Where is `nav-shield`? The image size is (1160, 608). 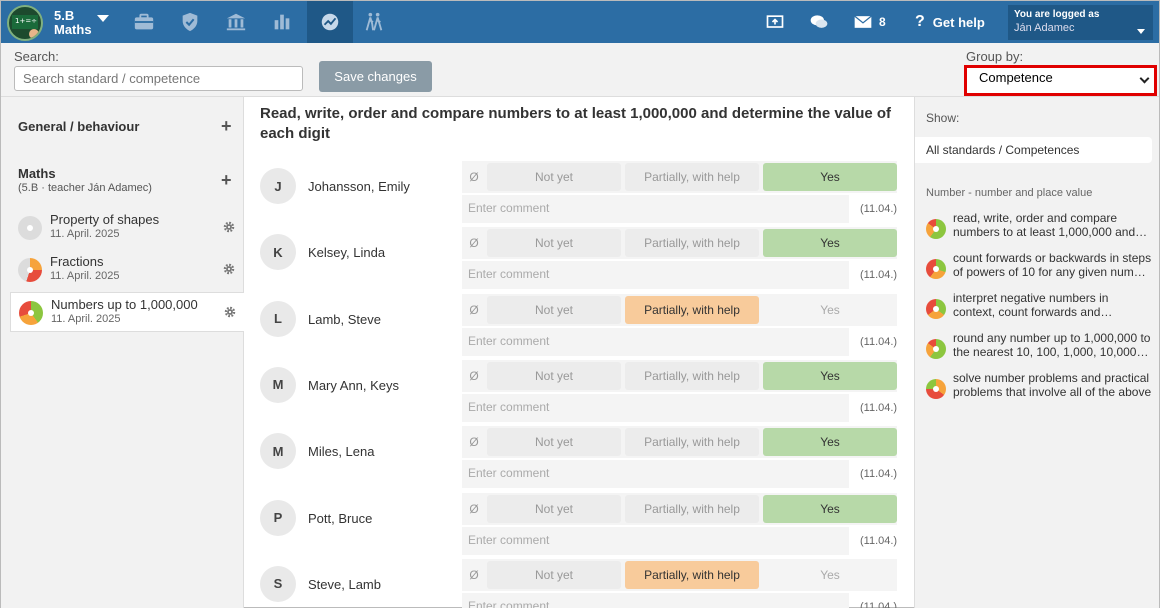
nav-shield is located at coordinates (190, 22).